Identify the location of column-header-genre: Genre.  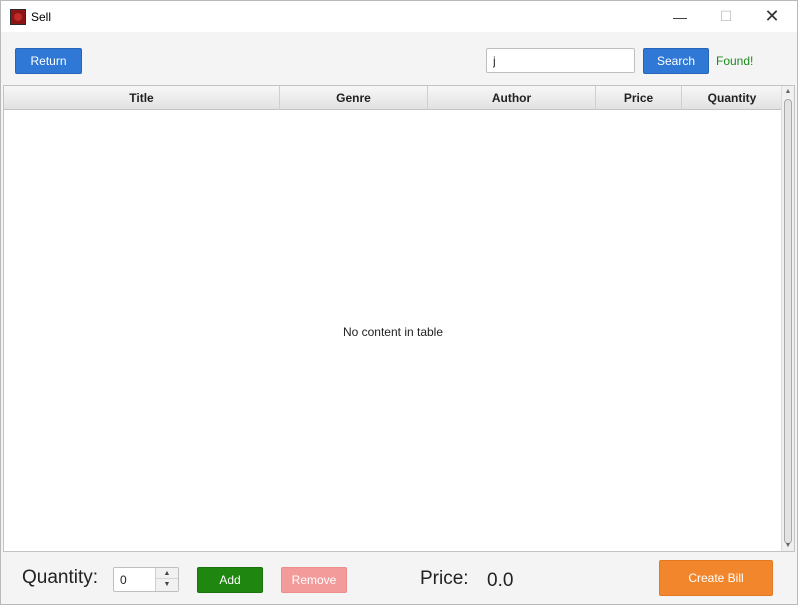
(354, 98).